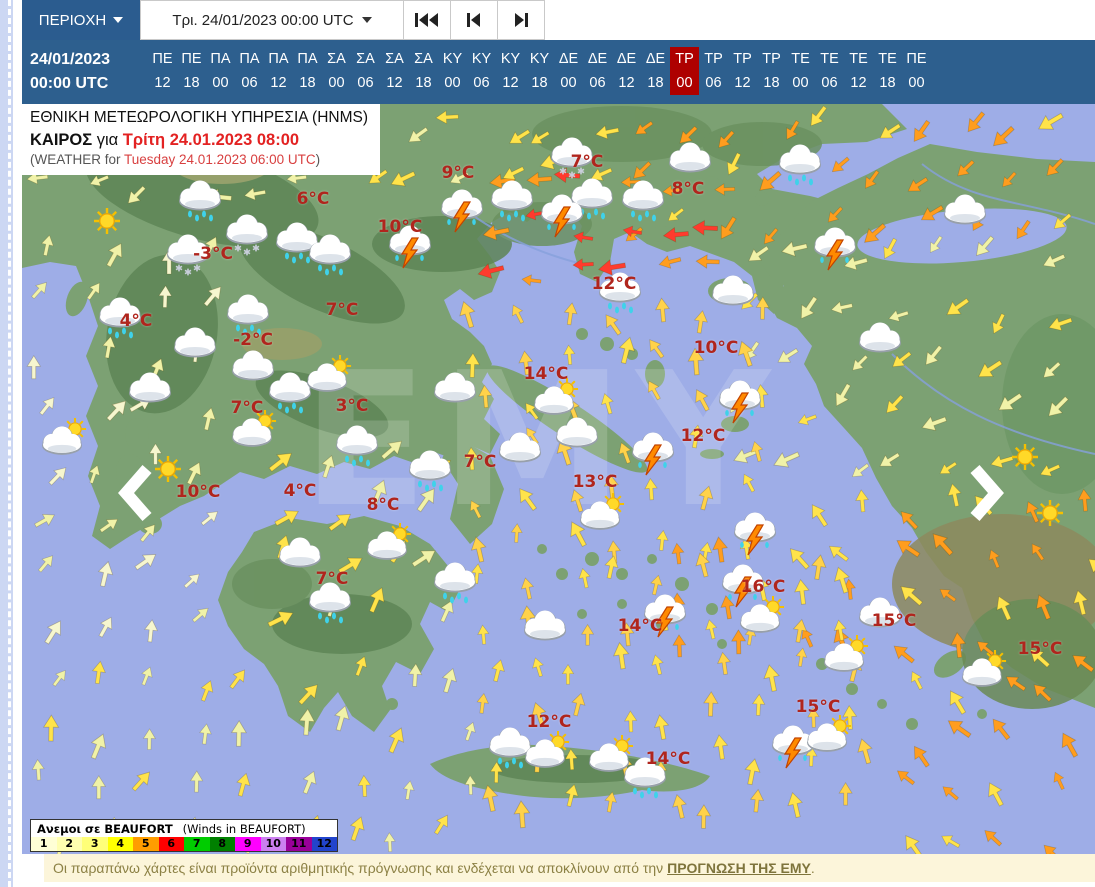  I want to click on temperature-label: -3°C, so click(213, 254).